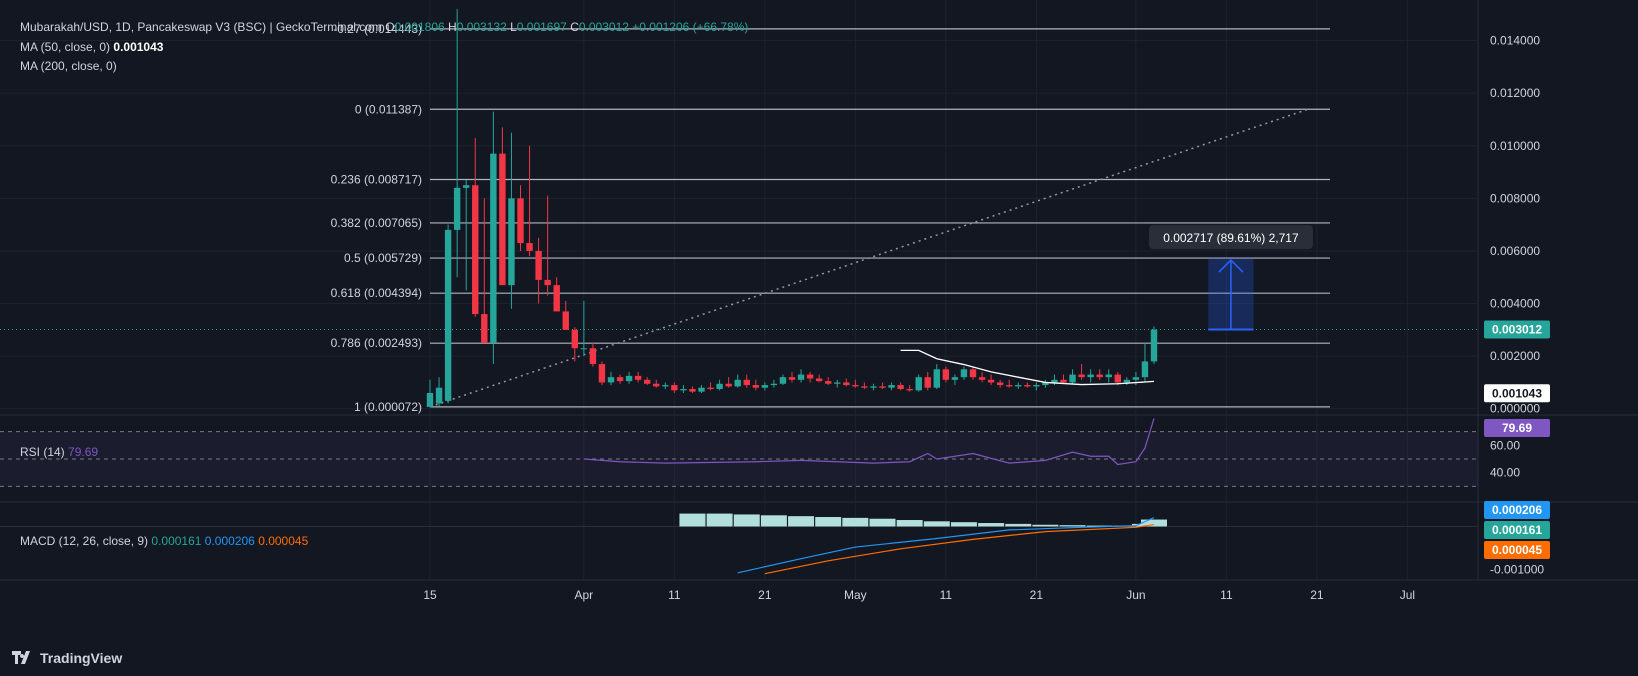 Image resolution: width=1638 pixels, height=676 pixels. What do you see at coordinates (1517, 530) in the screenshot?
I see `macd-hist-tag: 0.000161` at bounding box center [1517, 530].